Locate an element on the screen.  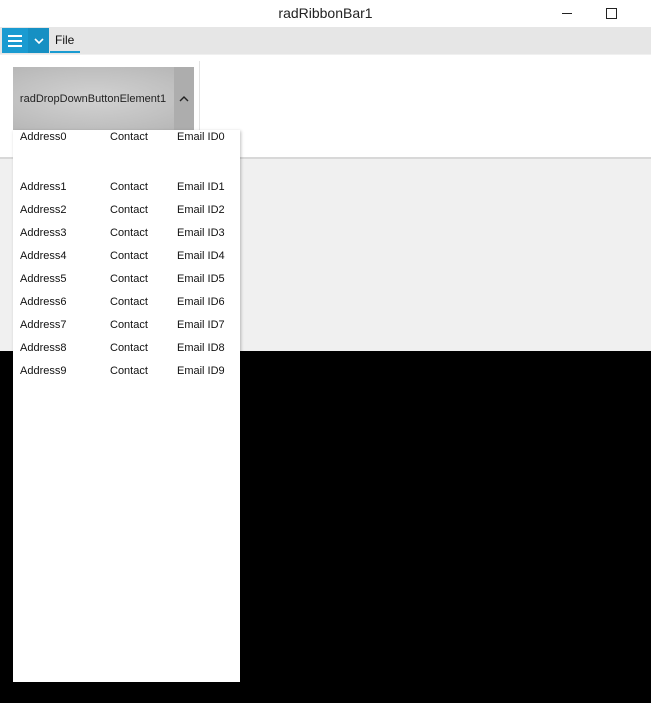
maximize-button is located at coordinates (611, 13).